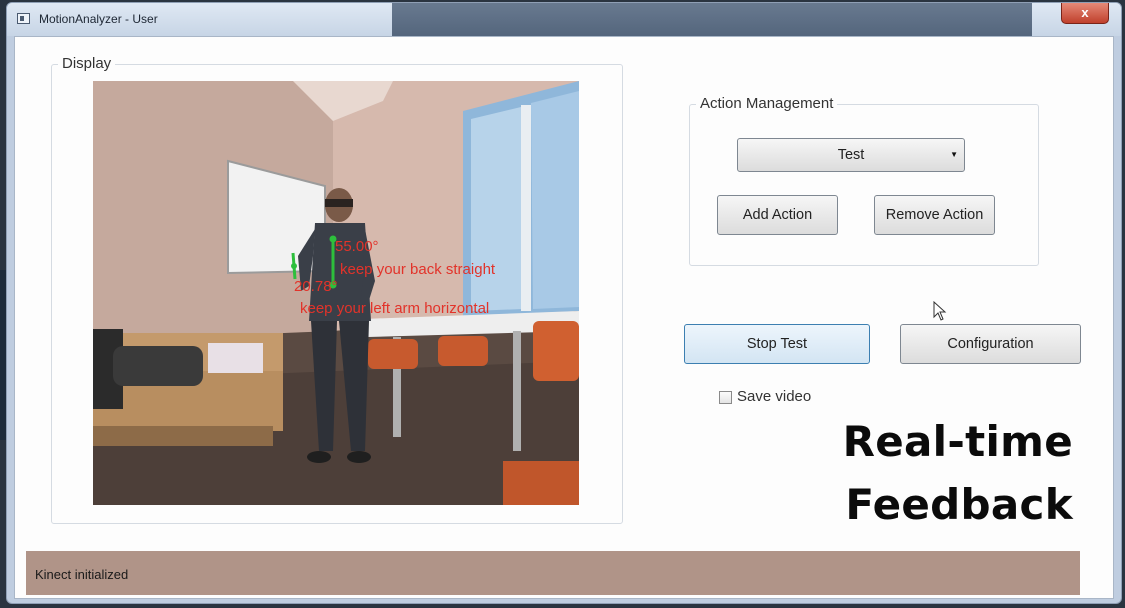  I want to click on add-action-button: Add Action, so click(777, 215).